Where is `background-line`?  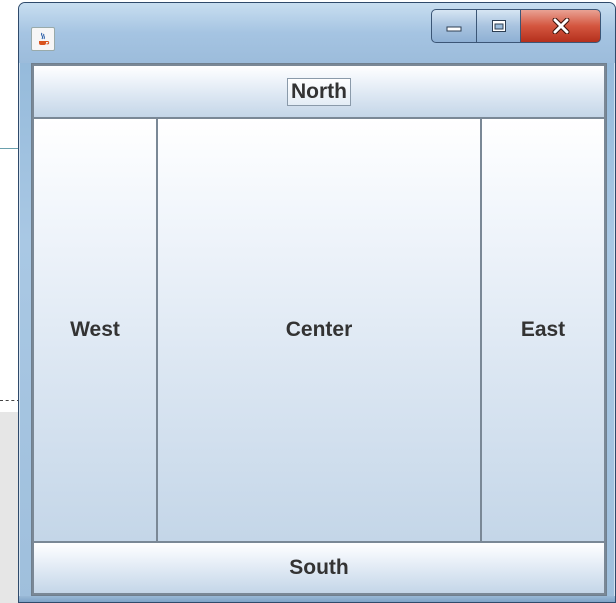 background-line is located at coordinates (10, 148).